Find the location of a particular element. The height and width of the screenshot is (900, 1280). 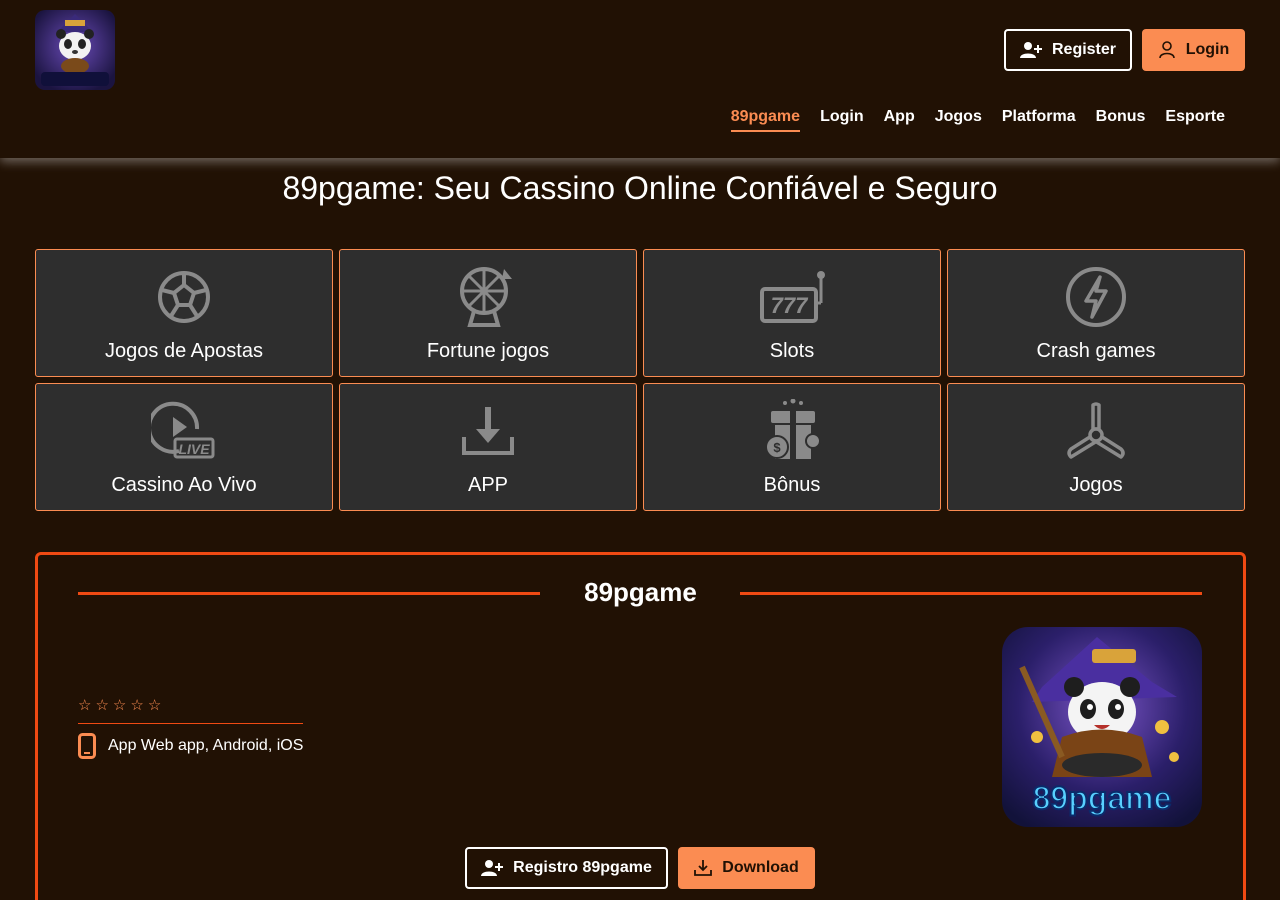

register-89pgame-button: Registro 89pgame is located at coordinates (566, 868).